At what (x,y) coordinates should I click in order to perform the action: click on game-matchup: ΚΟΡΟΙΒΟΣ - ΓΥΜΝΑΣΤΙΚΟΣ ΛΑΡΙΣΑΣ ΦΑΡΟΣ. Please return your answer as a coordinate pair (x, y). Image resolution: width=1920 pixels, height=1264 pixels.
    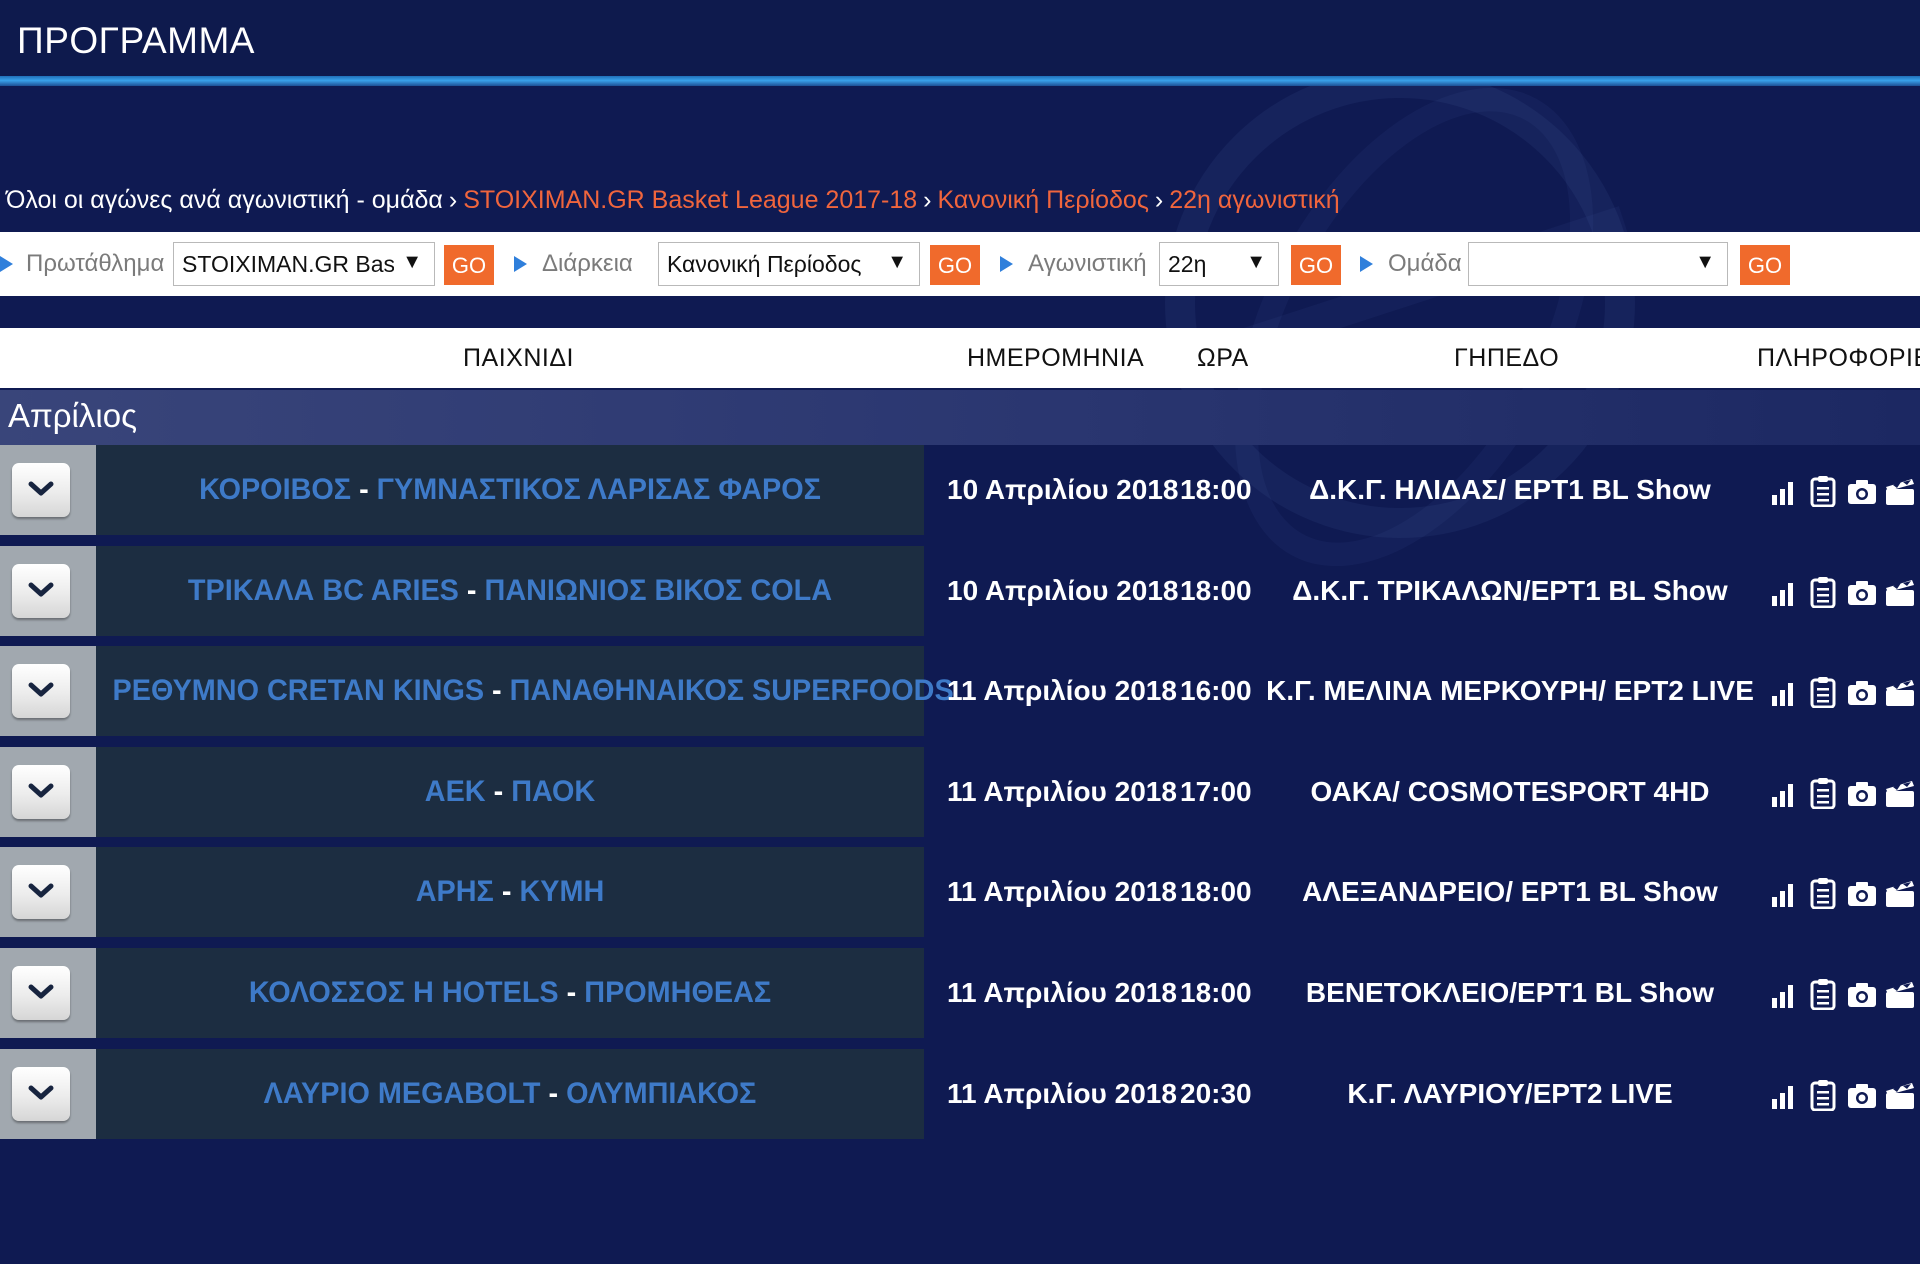
    Looking at the image, I should click on (510, 490).